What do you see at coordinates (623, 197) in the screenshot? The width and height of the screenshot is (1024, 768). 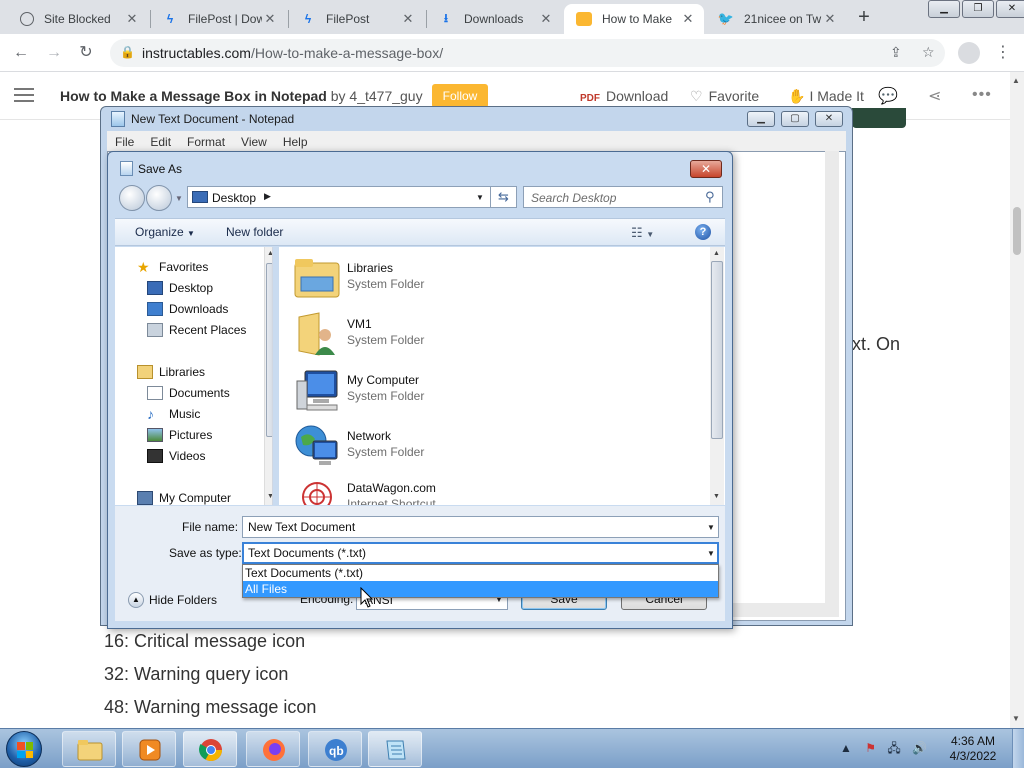 I see `search-desktop-input: Search Desktop ⚲` at bounding box center [623, 197].